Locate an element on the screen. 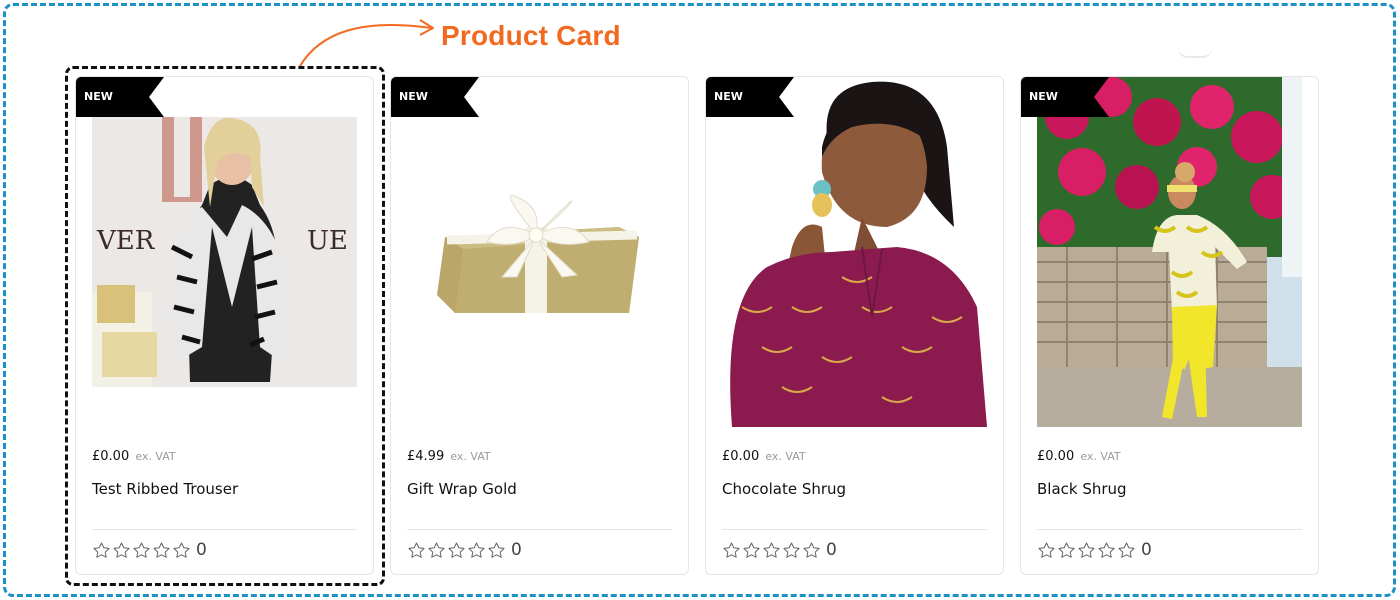 This screenshot has width=1400, height=600. price-line: £4.99 ex. VAT is located at coordinates (449, 456).